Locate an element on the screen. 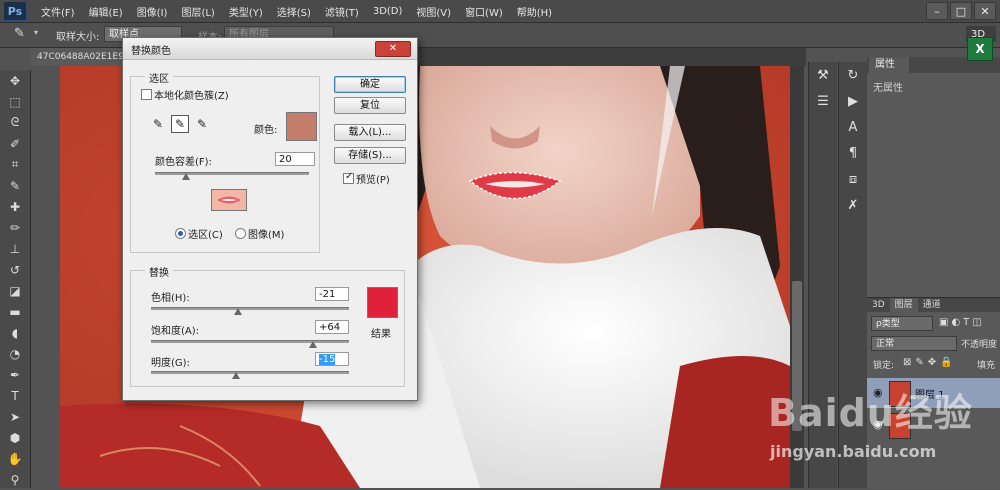 The width and height of the screenshot is (1000, 490). lightness-input: -15 is located at coordinates (332, 359).